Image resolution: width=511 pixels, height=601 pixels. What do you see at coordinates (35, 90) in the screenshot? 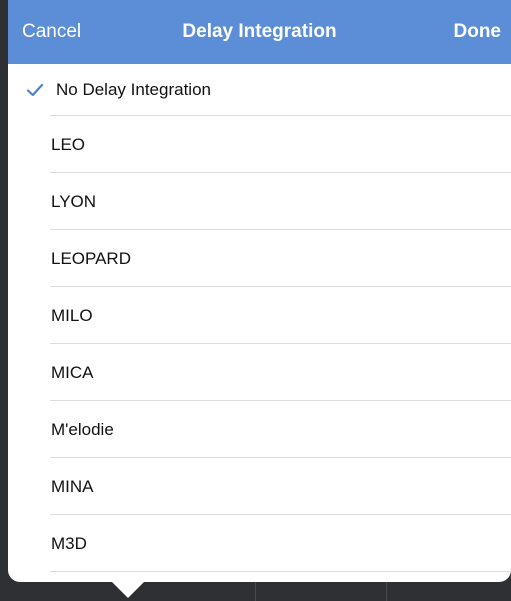
I see `checkmark-icon` at bounding box center [35, 90].